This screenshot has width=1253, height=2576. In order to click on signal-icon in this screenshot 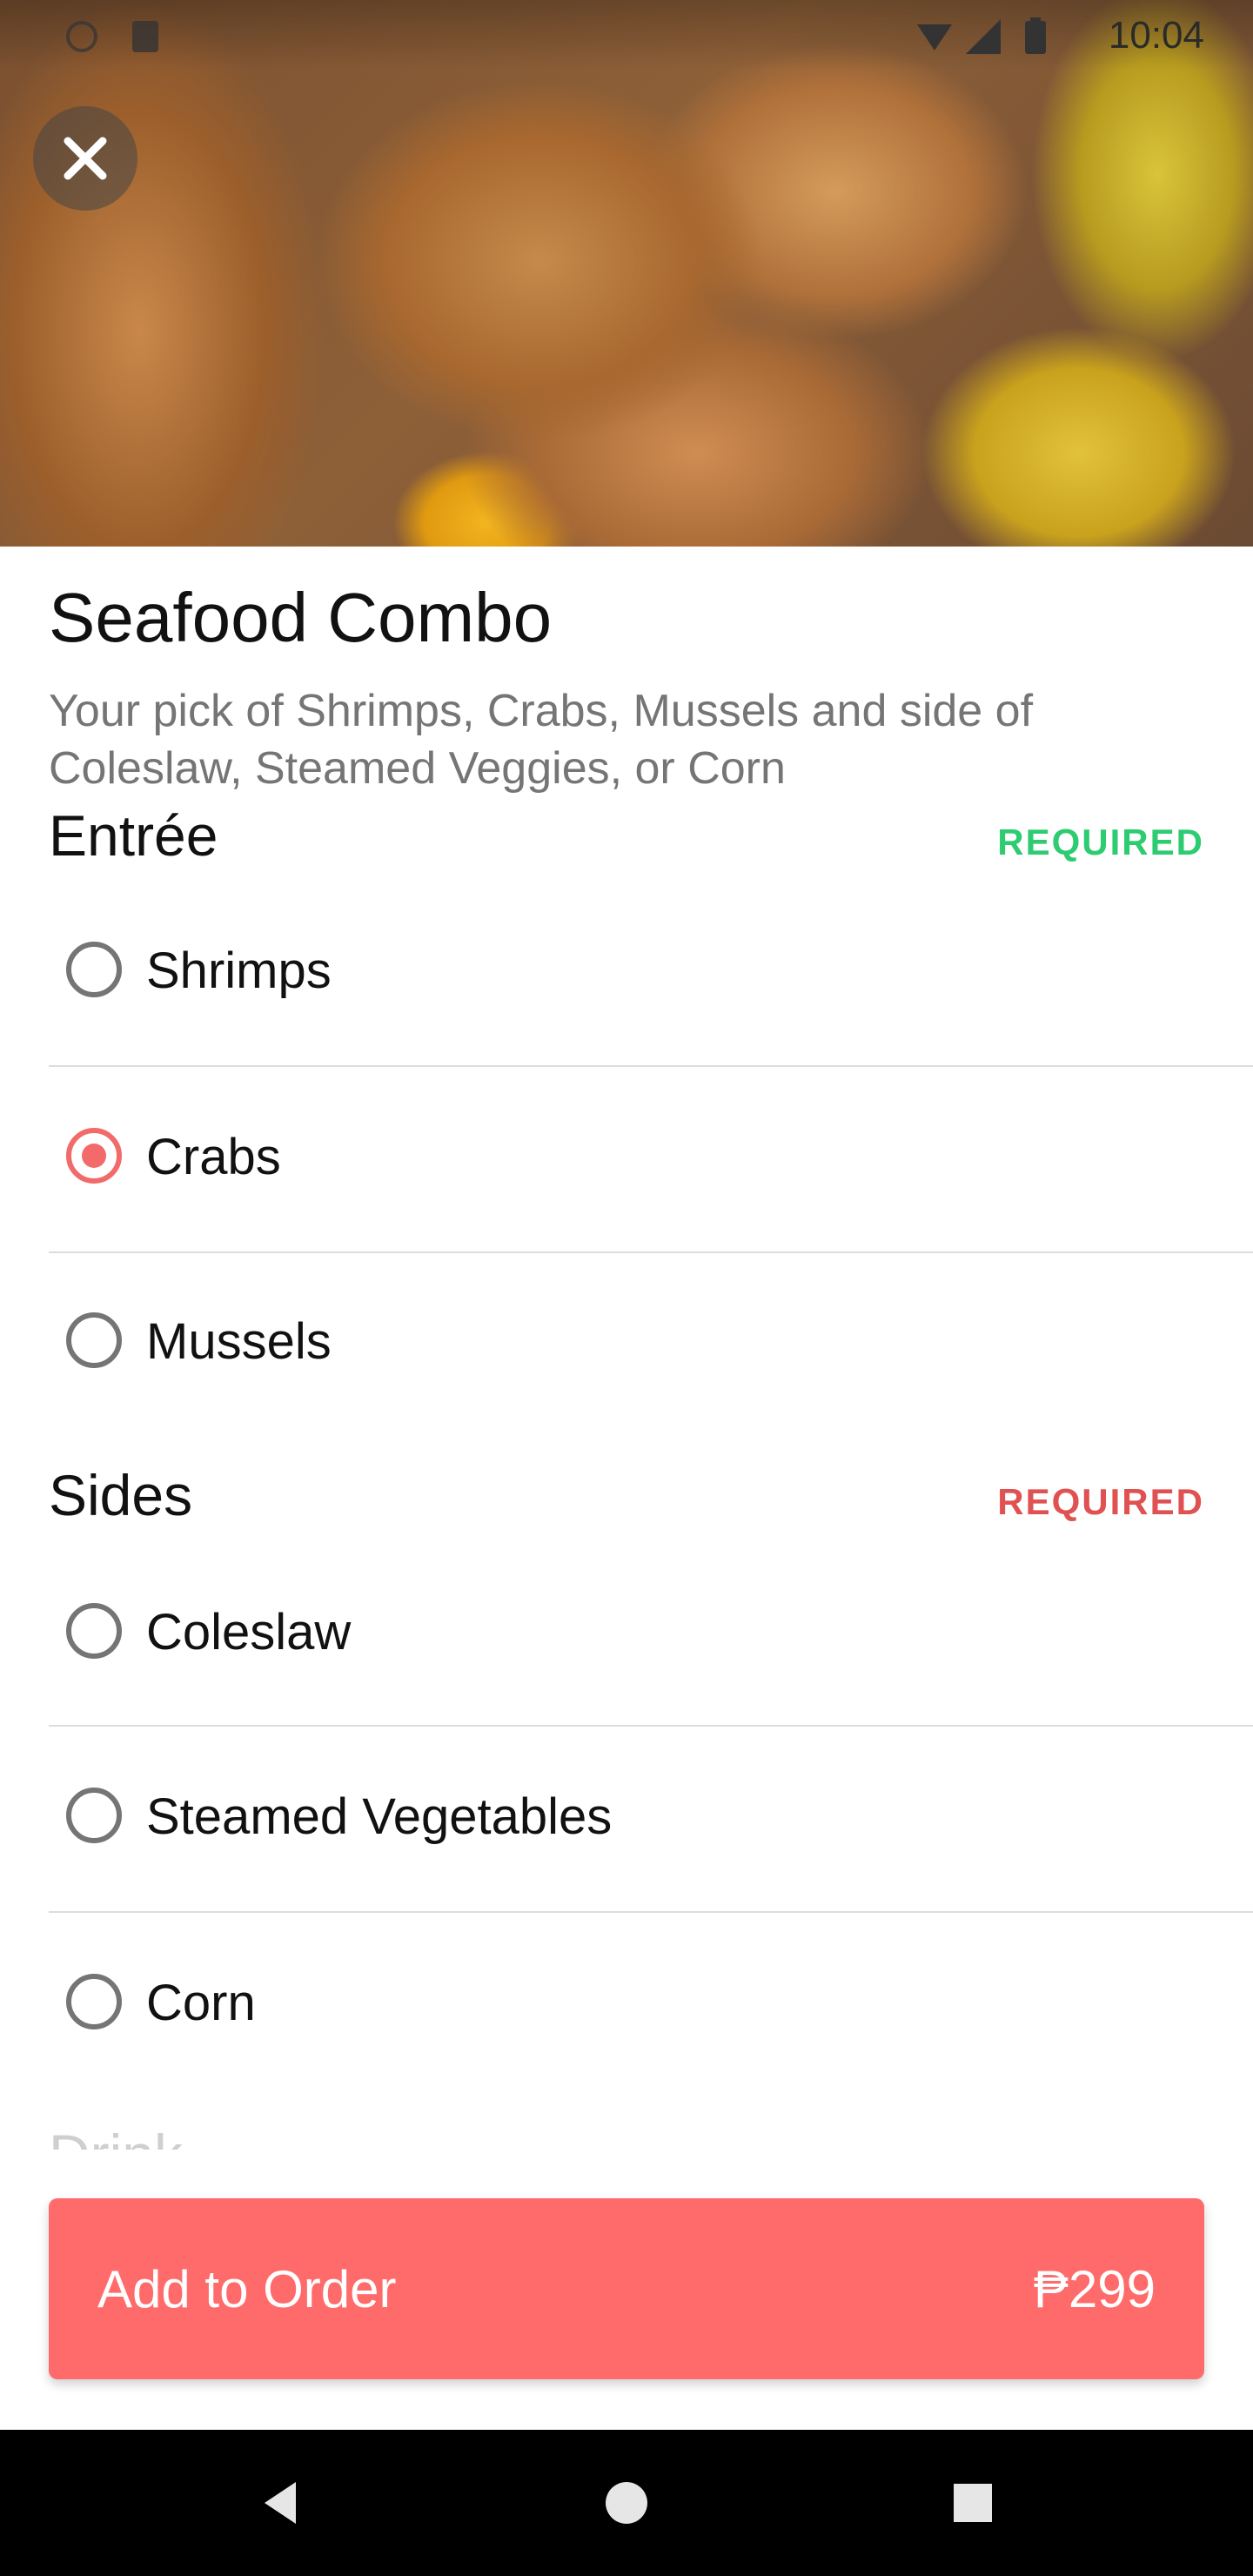, I will do `click(983, 37)`.